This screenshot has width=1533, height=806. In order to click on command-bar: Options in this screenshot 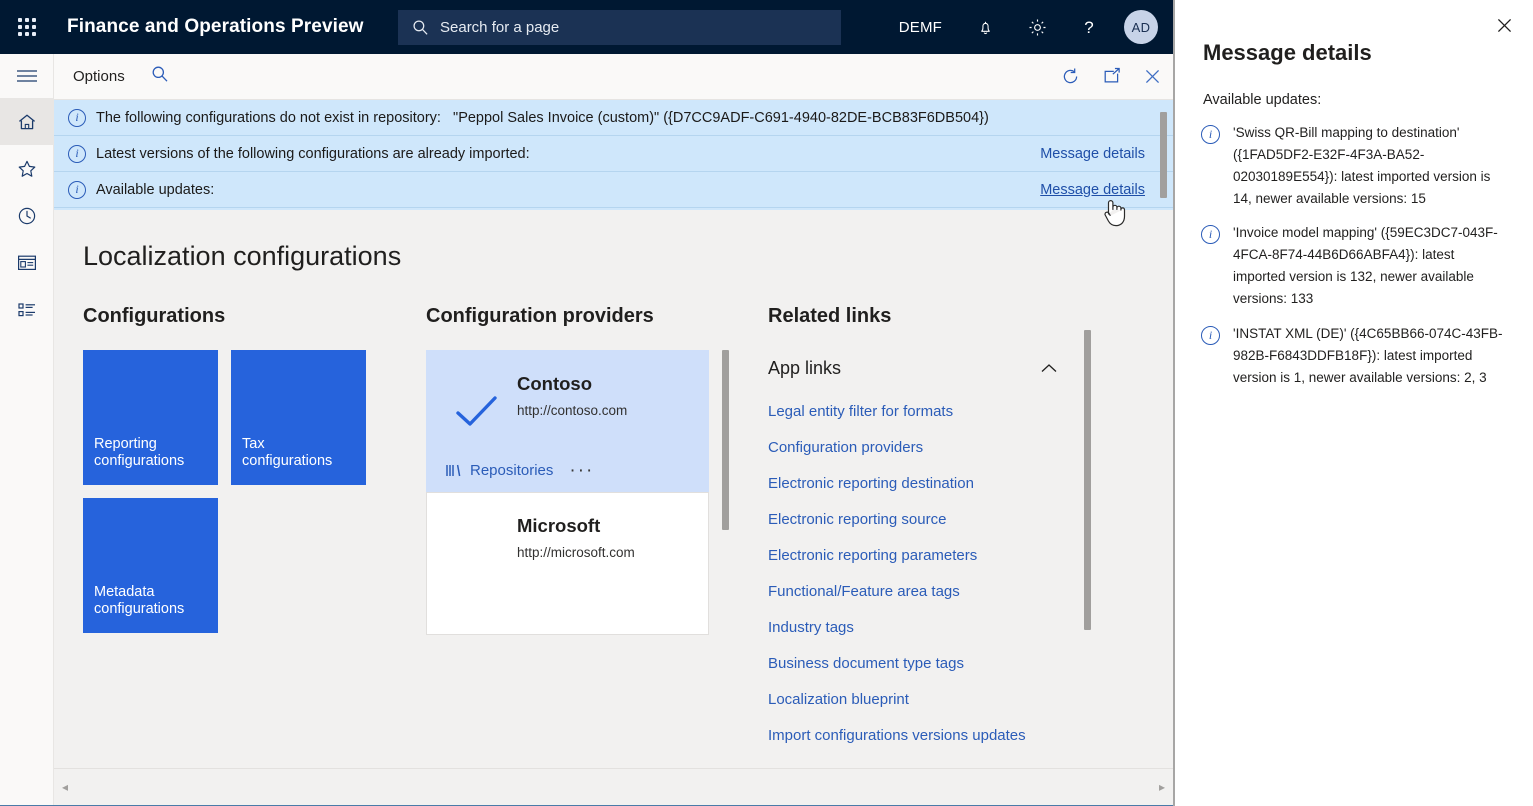, I will do `click(613, 77)`.